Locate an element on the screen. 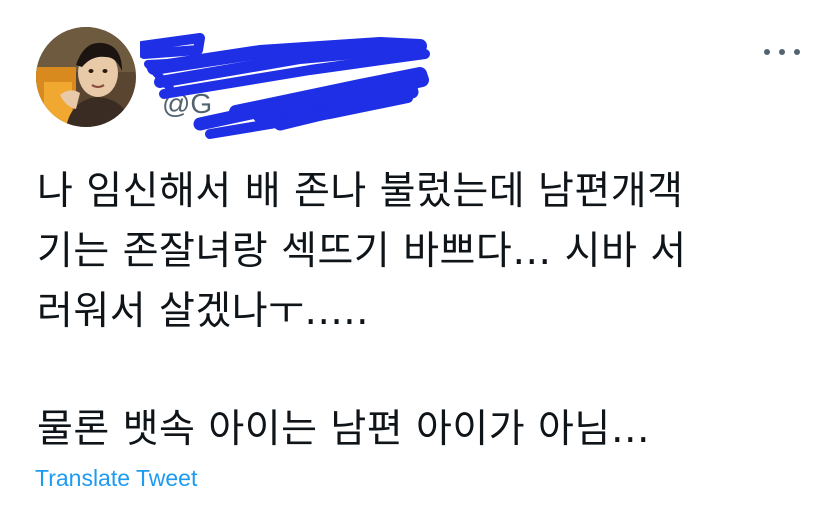 The image size is (835, 528). tweet-text-line: 기는 존잘녀랑 섹뜨기 바쁘다… 시바 서 is located at coordinates (362, 251).